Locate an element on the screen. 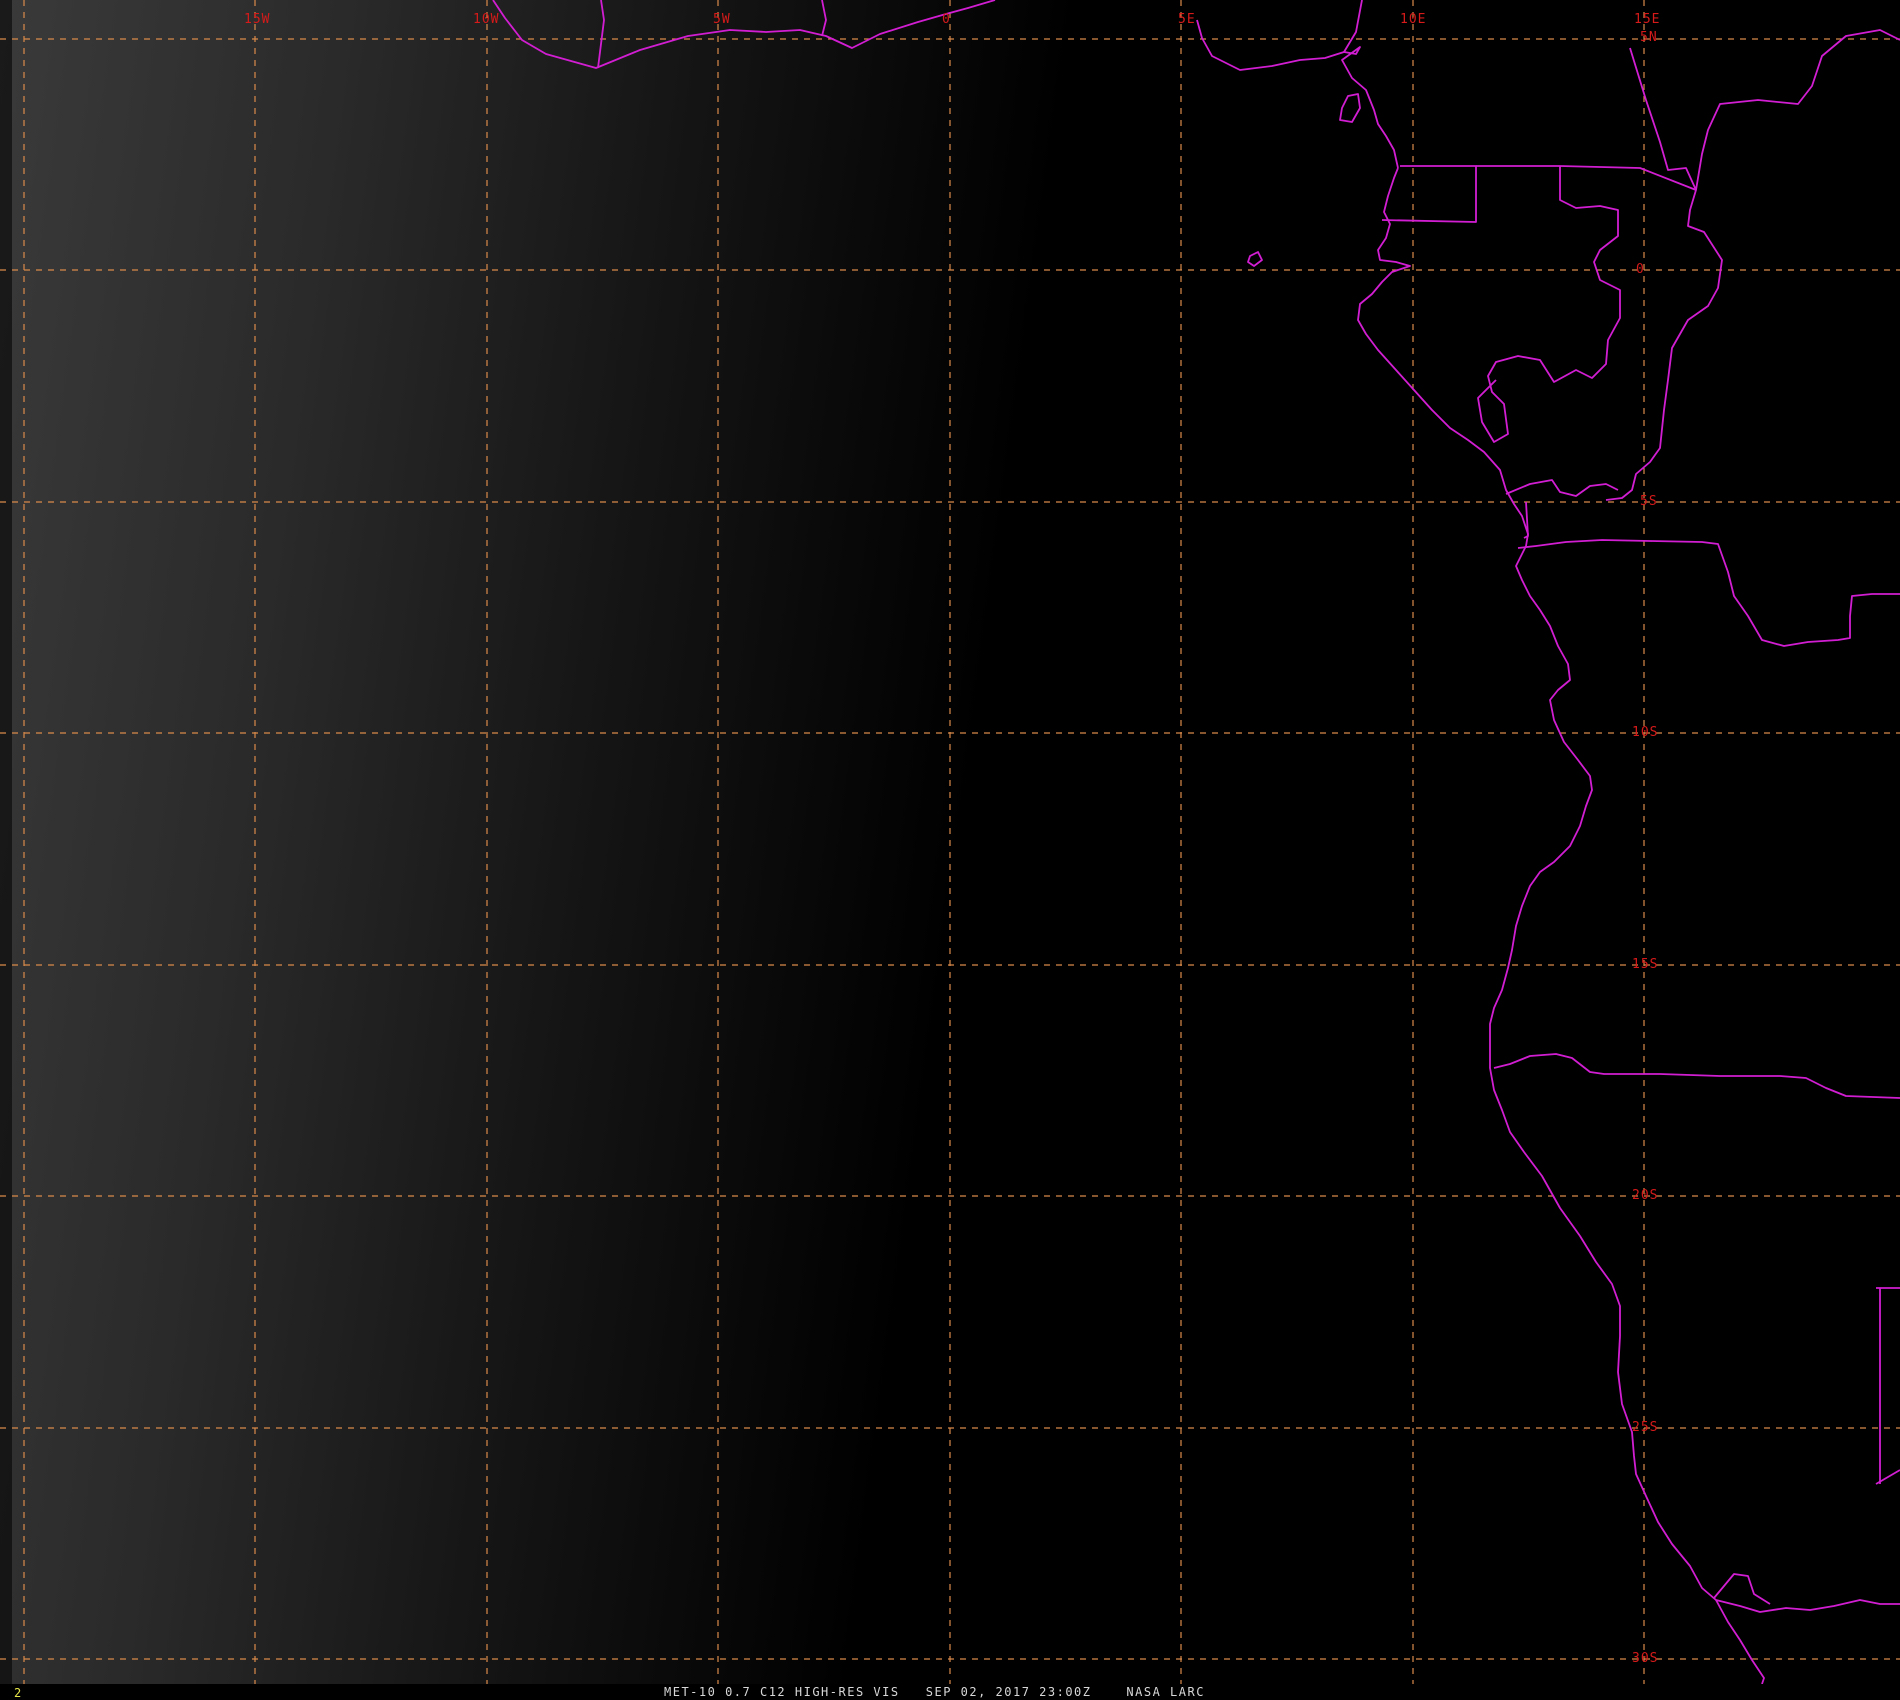 The height and width of the screenshot is (1700, 1900). label-lat-20s: 20S is located at coordinates (1645, 1195).